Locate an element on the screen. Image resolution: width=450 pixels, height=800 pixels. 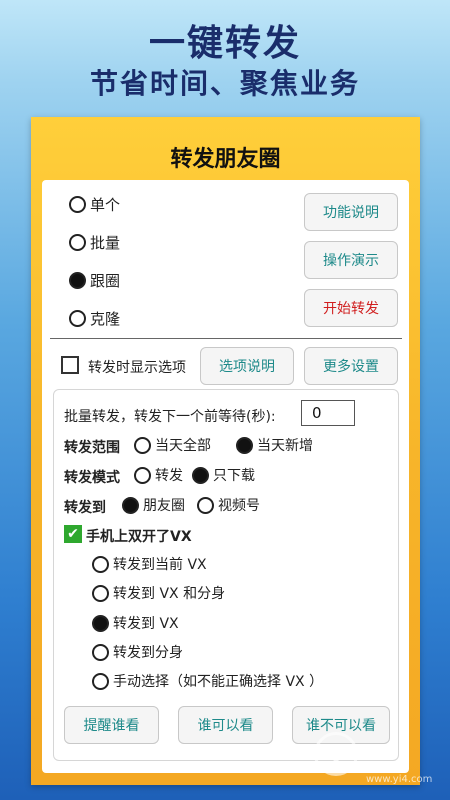
radio-dual-manual: 手动选择（如不能正确选择 VX ） is located at coordinates (207, 681).